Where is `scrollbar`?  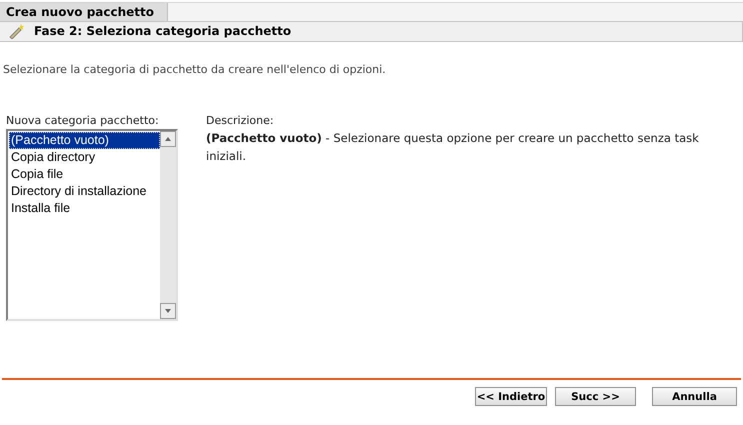
scrollbar is located at coordinates (168, 225).